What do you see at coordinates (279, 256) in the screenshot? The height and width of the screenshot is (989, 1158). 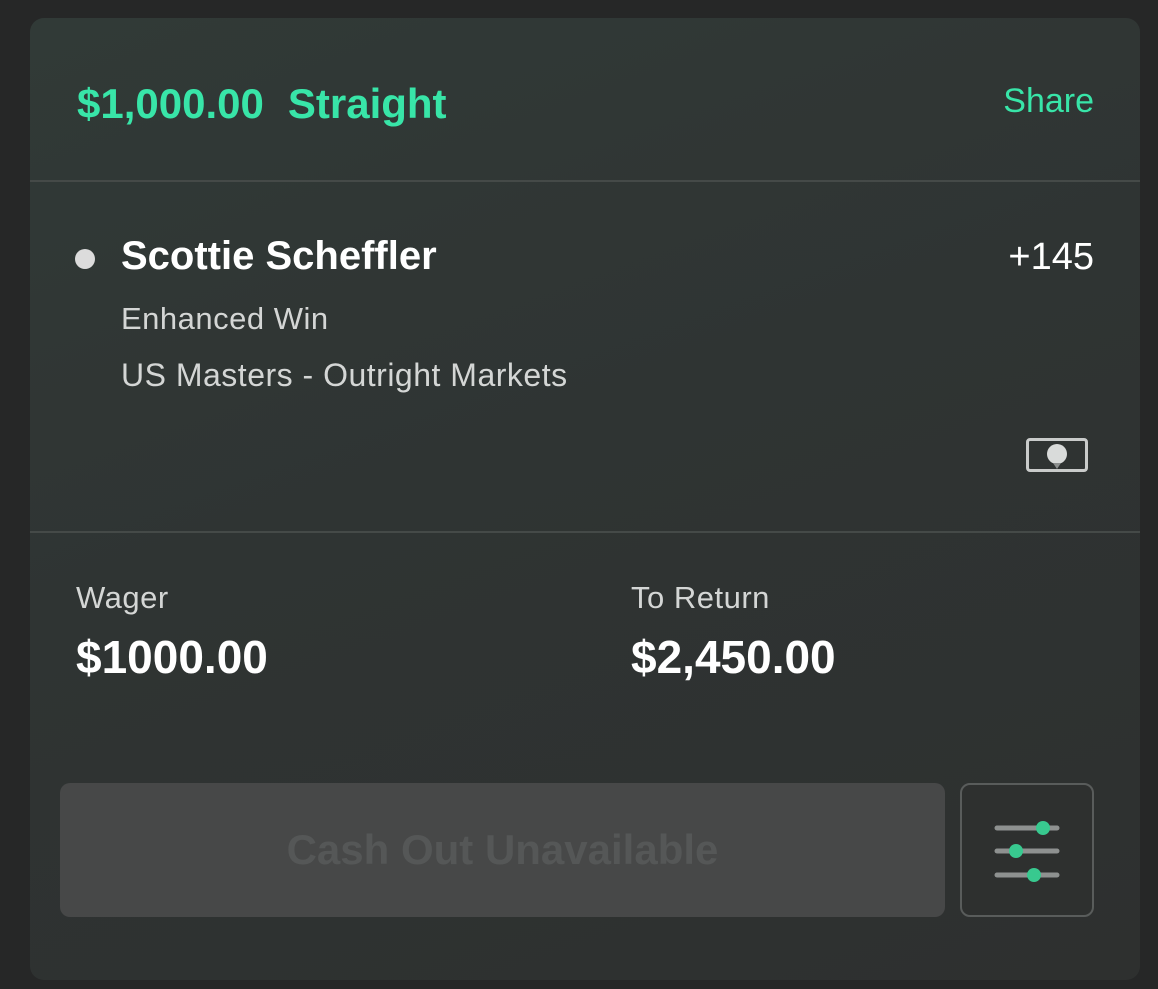 I see `selection-name: Scottie Scheffler` at bounding box center [279, 256].